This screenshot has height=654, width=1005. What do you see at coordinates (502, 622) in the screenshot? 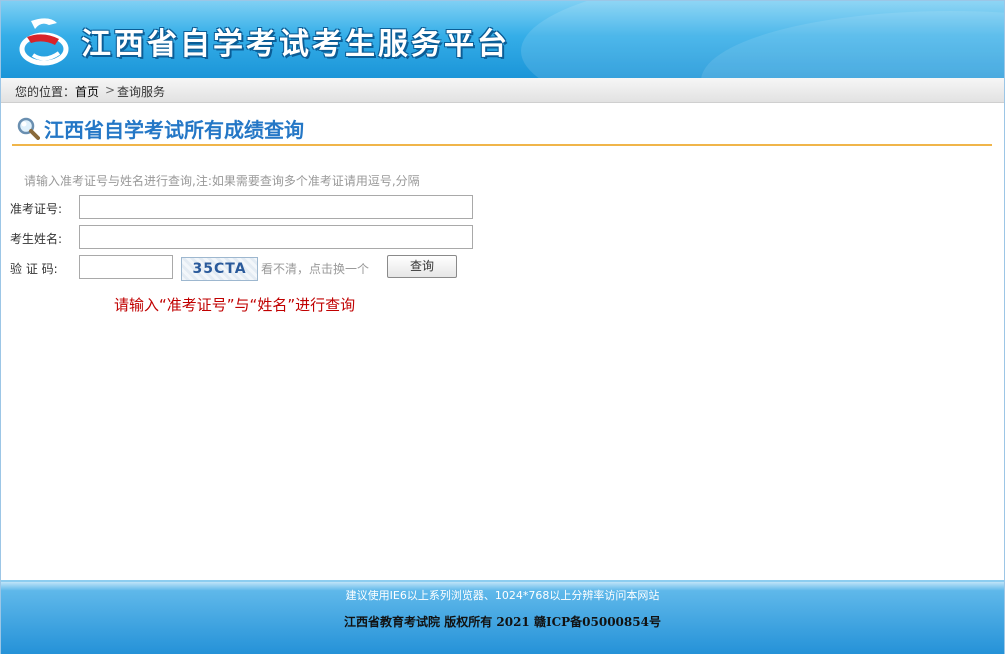
I see `footer-copyright: 江西省教育考试院 版权所有 2021 赣ICP备05000854号` at bounding box center [502, 622].